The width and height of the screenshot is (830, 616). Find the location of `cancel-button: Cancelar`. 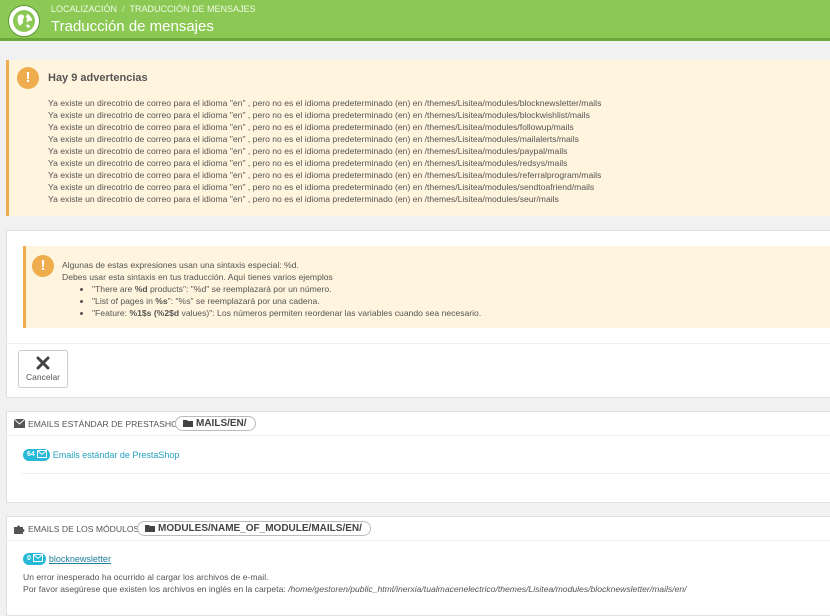

cancel-button: Cancelar is located at coordinates (43, 369).